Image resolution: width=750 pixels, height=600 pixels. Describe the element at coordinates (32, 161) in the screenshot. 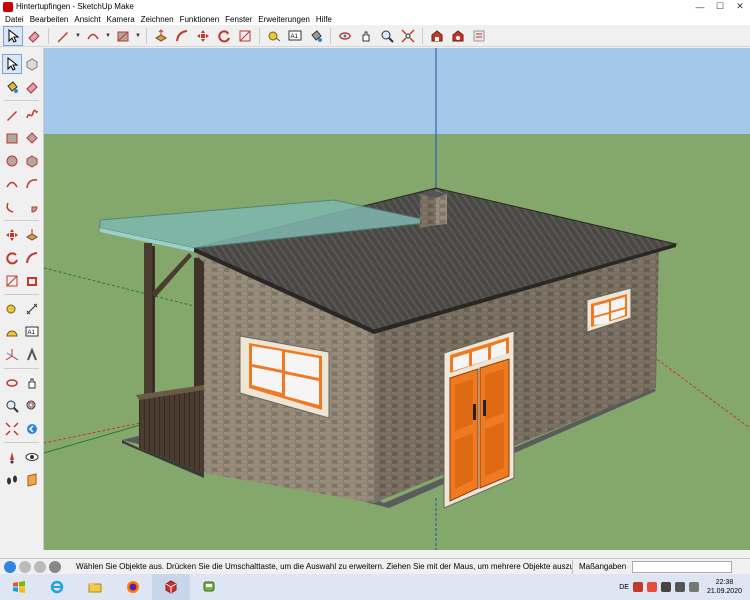

I see `polygon-tool` at that location.